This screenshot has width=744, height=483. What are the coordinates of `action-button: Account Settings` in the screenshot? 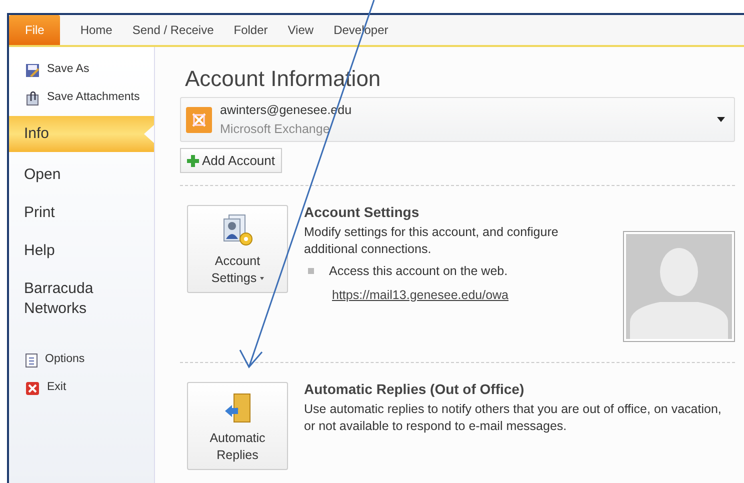 It's located at (237, 249).